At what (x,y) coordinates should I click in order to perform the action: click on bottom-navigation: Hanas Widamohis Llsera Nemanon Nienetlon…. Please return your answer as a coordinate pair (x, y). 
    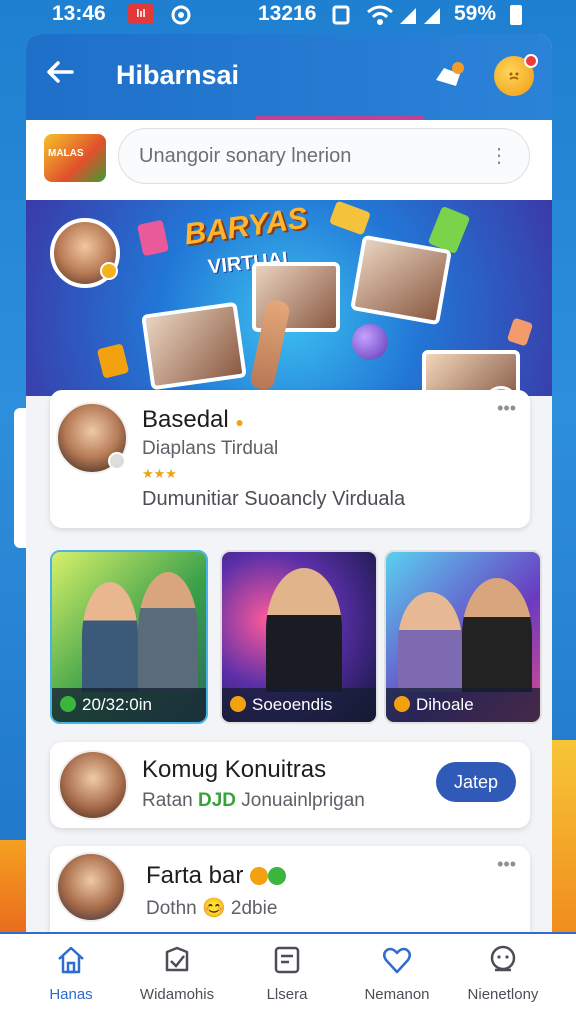
    Looking at the image, I should click on (288, 978).